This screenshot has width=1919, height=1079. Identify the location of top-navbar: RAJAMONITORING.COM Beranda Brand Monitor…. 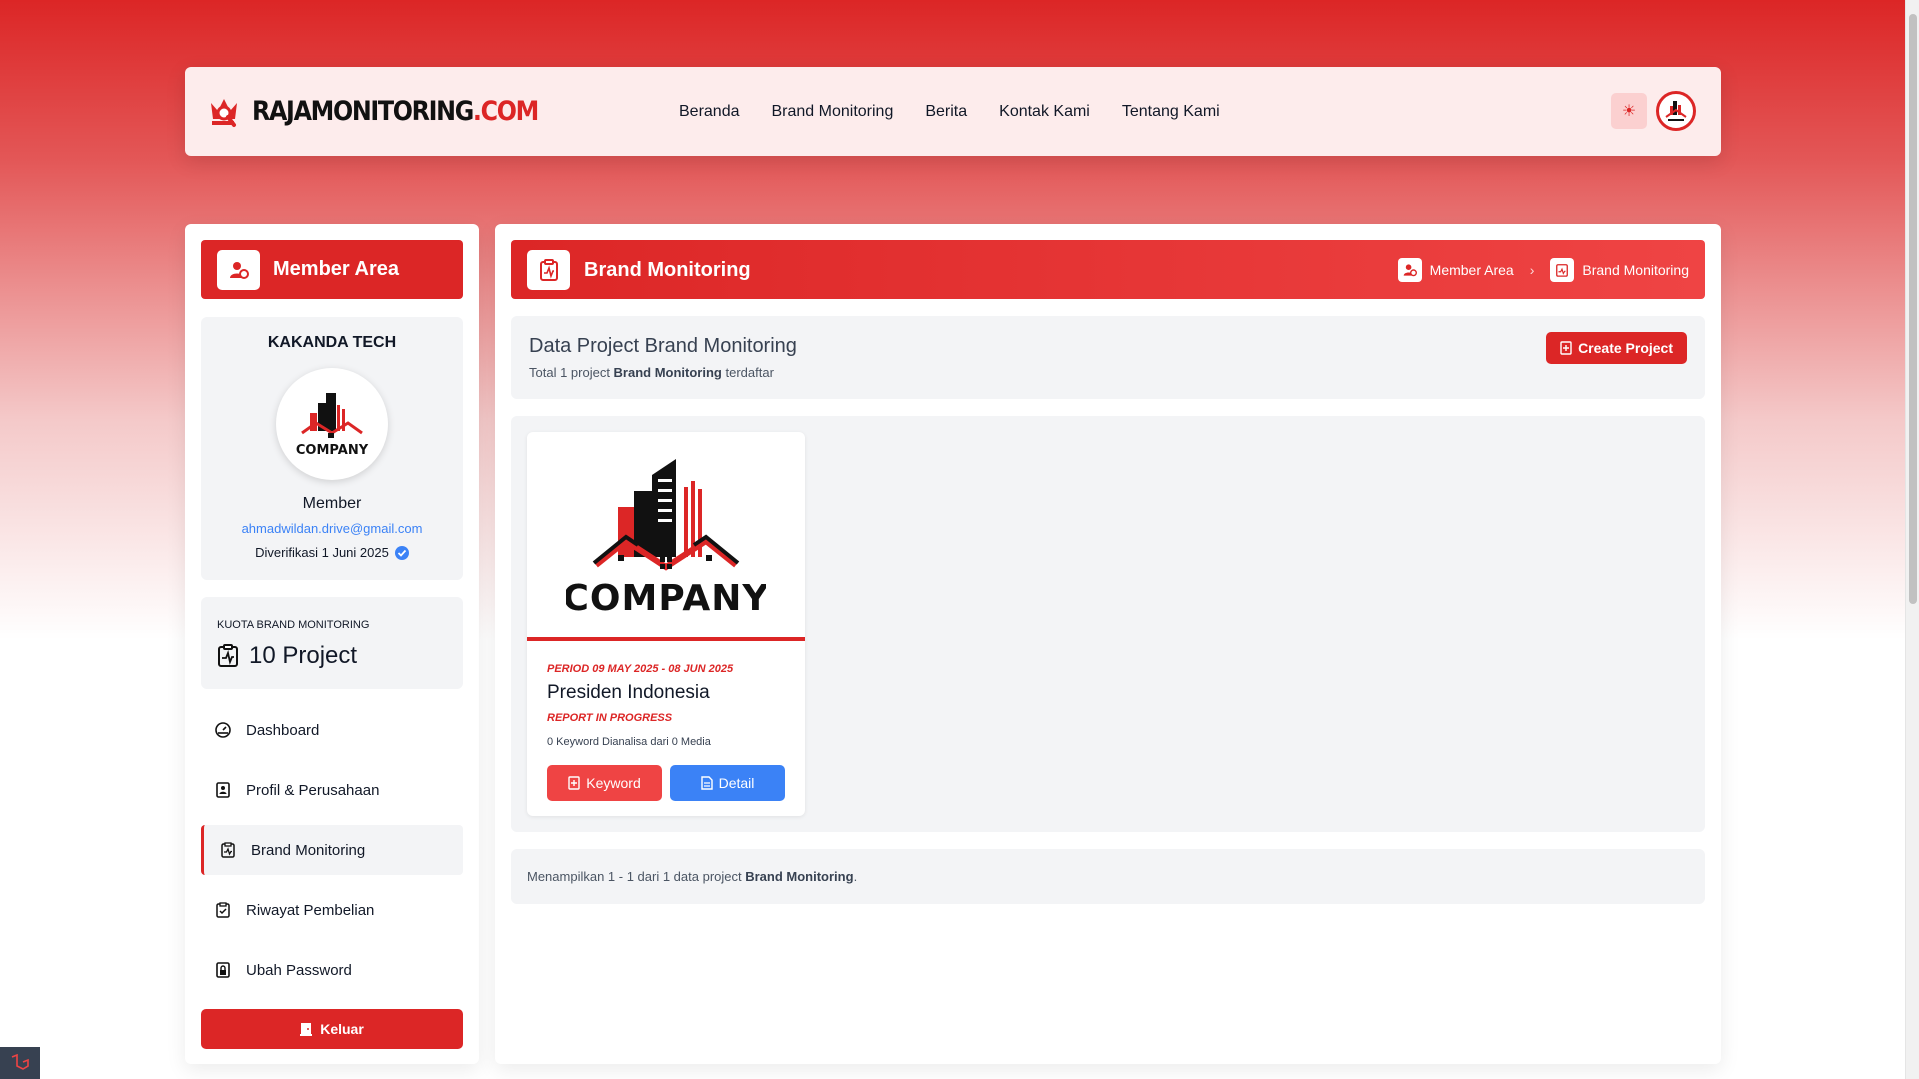
(953, 111).